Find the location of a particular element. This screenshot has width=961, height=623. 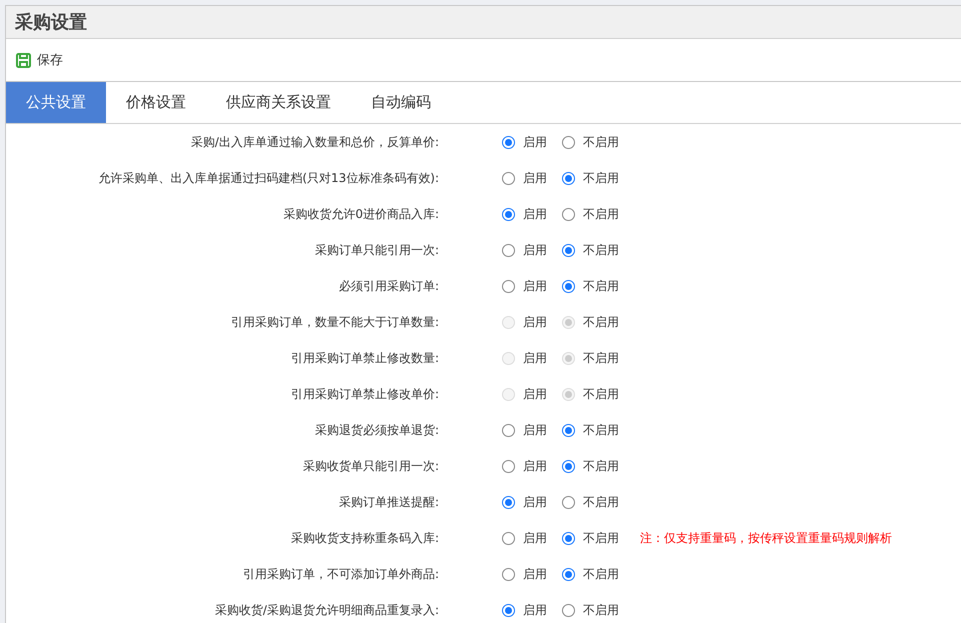

setting-label: 采购收货/采购退货允许明细商品重复录入: is located at coordinates (326, 610).